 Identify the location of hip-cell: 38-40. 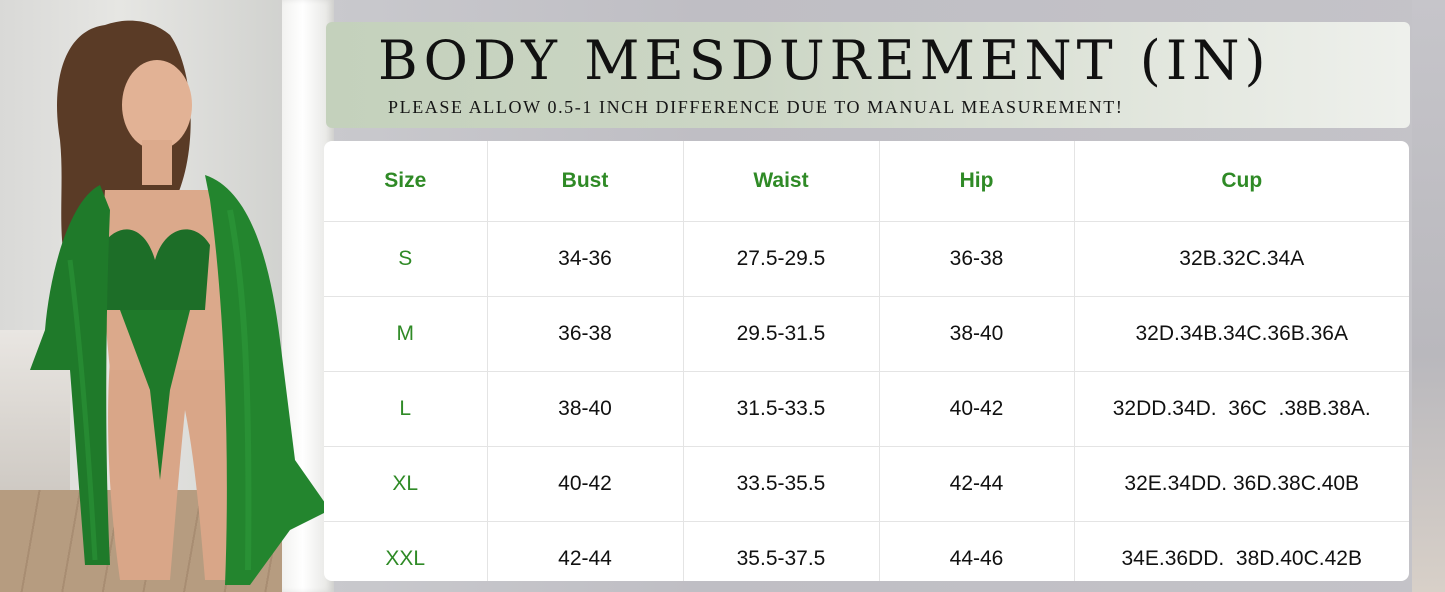
(976, 334).